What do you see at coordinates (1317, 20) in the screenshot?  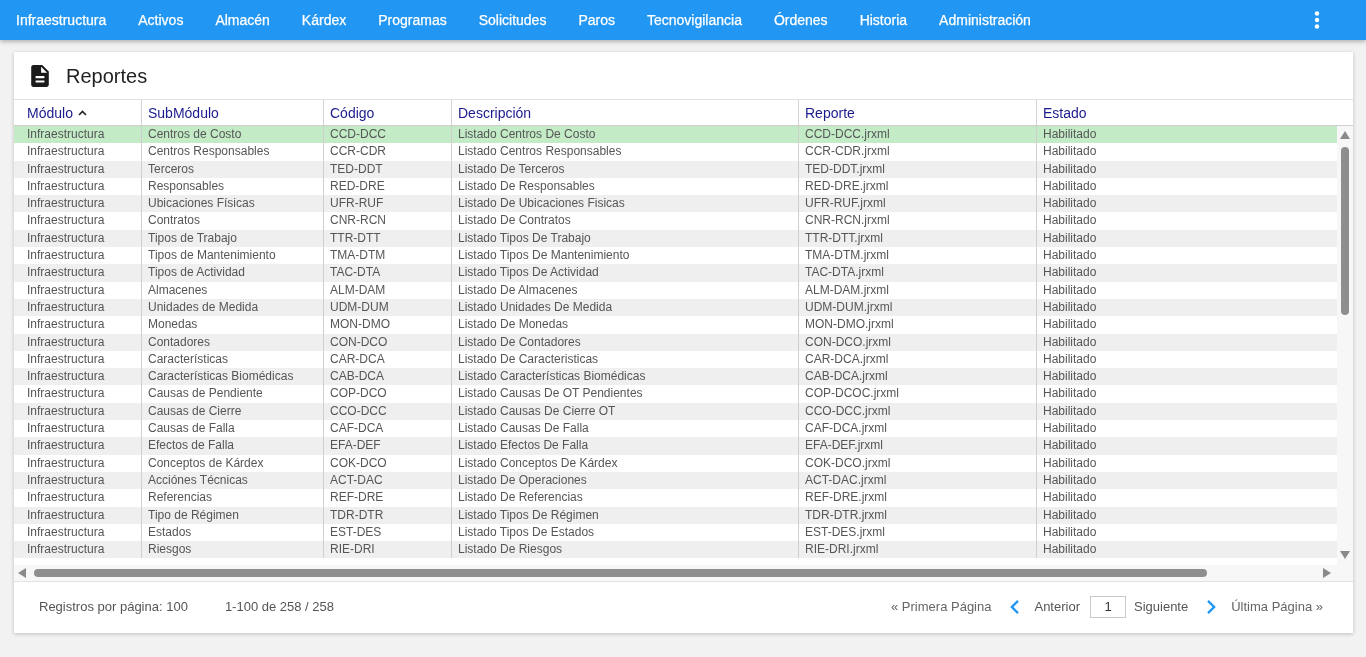 I see `more-vertical-icon` at bounding box center [1317, 20].